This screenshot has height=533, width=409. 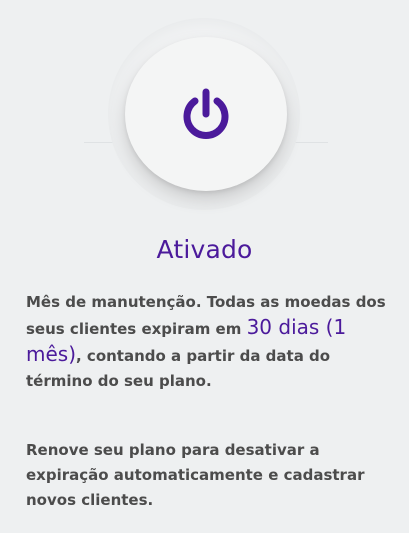 I want to click on power-icon, so click(x=206, y=113).